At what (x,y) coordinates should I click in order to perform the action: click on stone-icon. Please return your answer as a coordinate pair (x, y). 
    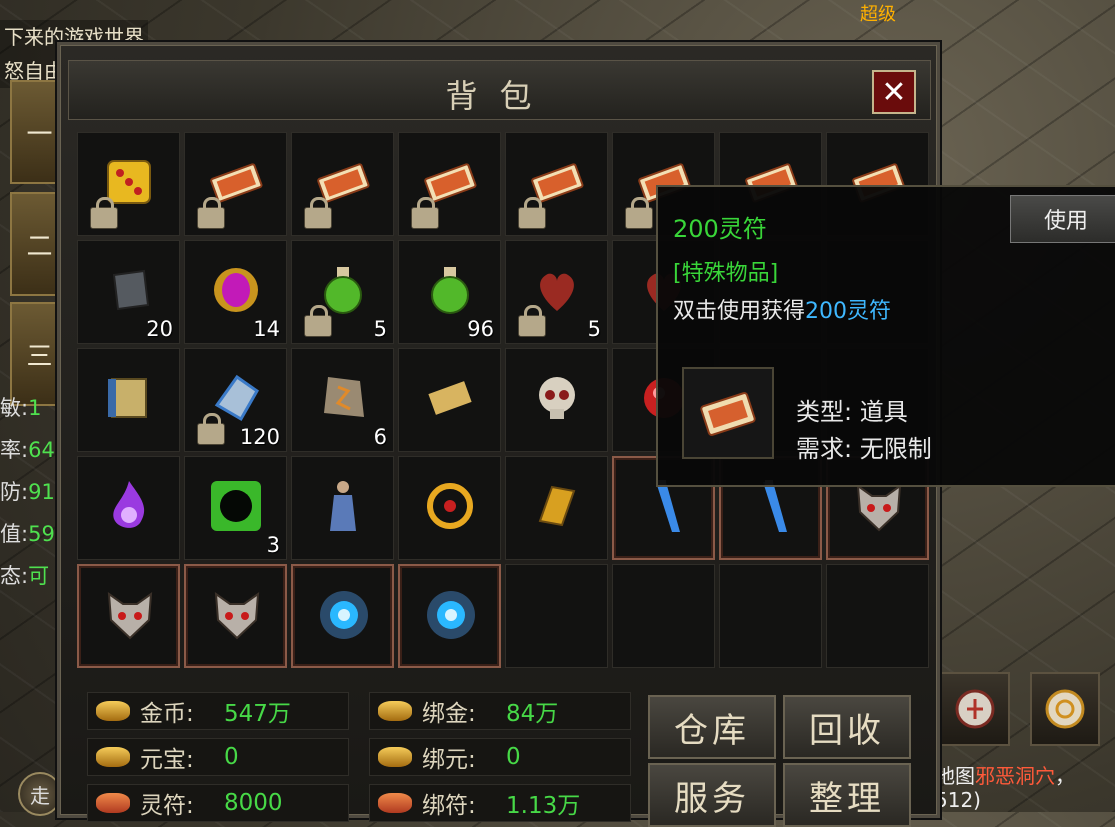
    Looking at the image, I should click on (129, 290).